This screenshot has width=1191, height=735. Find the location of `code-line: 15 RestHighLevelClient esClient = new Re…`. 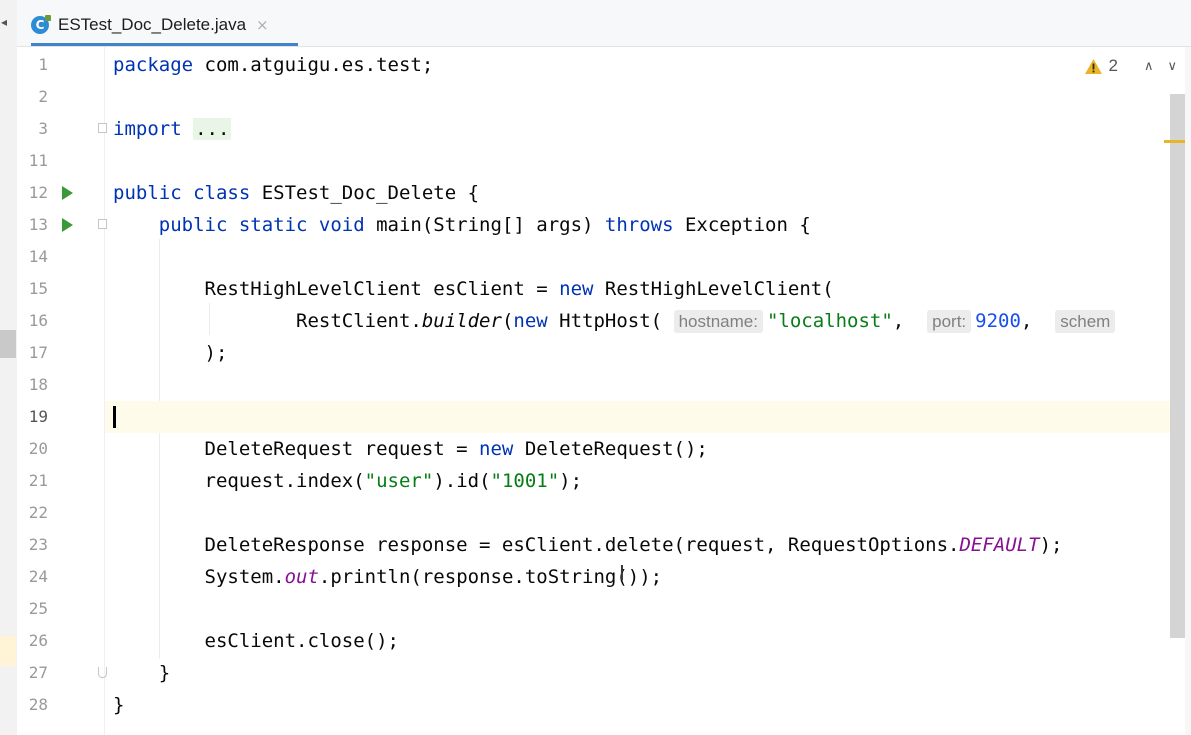

code-line: 15 RestHighLevelClient esClient = new Re… is located at coordinates (585, 289).